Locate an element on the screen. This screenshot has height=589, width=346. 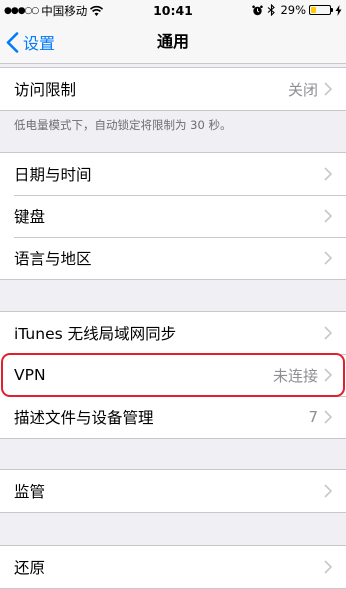
restrictions-value: 关闭 is located at coordinates (302, 89).